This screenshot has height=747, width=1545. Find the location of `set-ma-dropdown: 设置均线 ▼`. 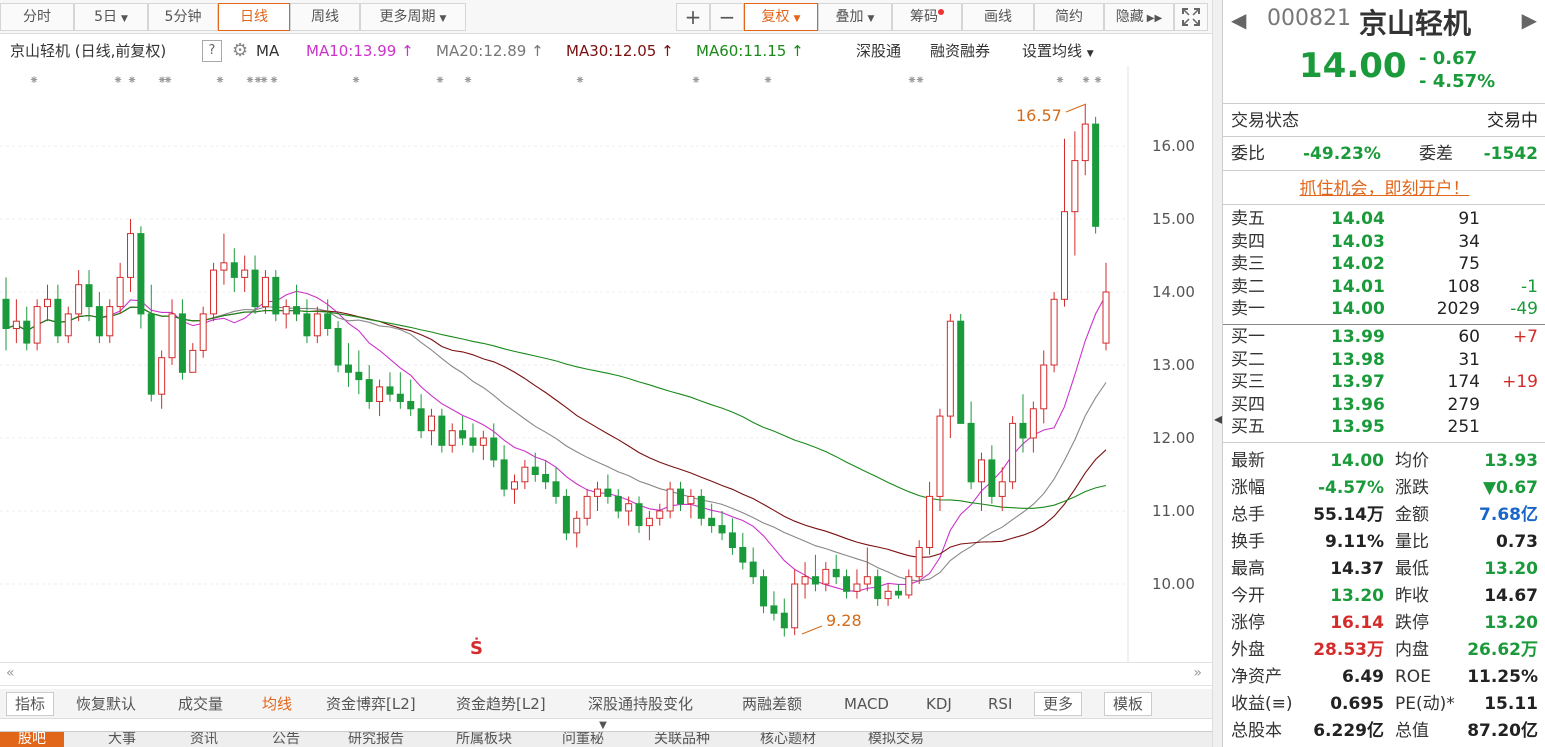

set-ma-dropdown: 设置均线 ▼ is located at coordinates (1058, 52).